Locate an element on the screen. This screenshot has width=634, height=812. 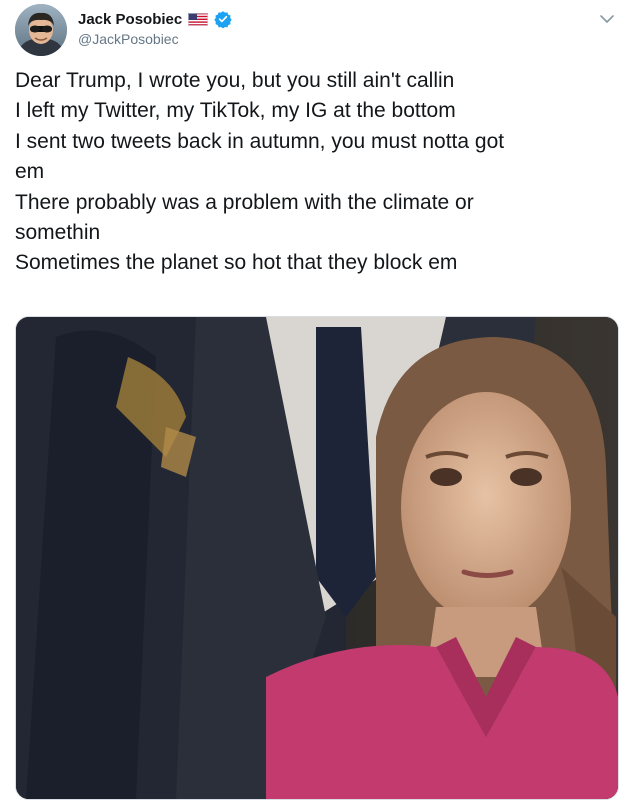
us-flag-icon is located at coordinates (198, 19).